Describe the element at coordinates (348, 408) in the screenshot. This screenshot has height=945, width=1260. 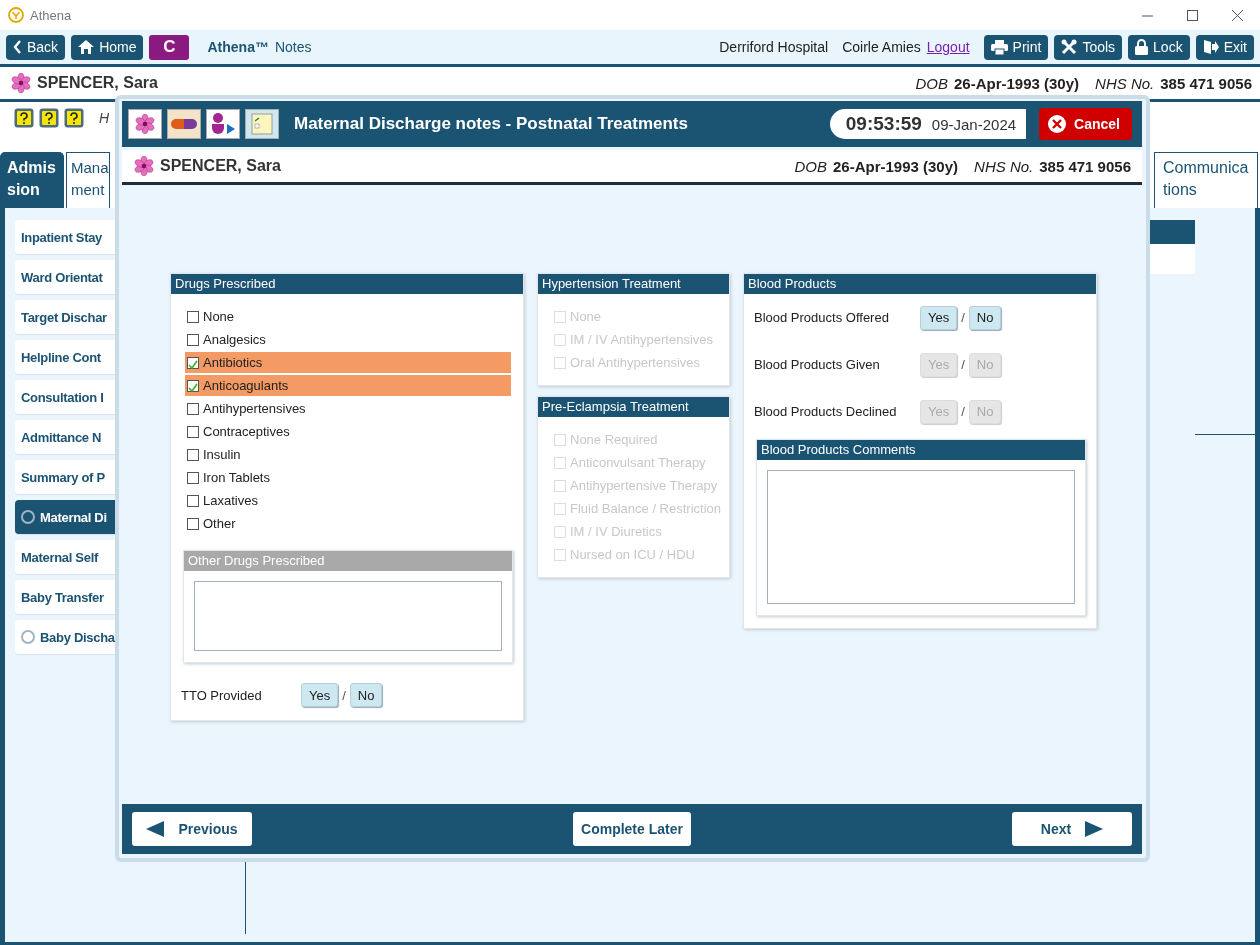
I see `checkbox-option: Antihypertensives` at that location.